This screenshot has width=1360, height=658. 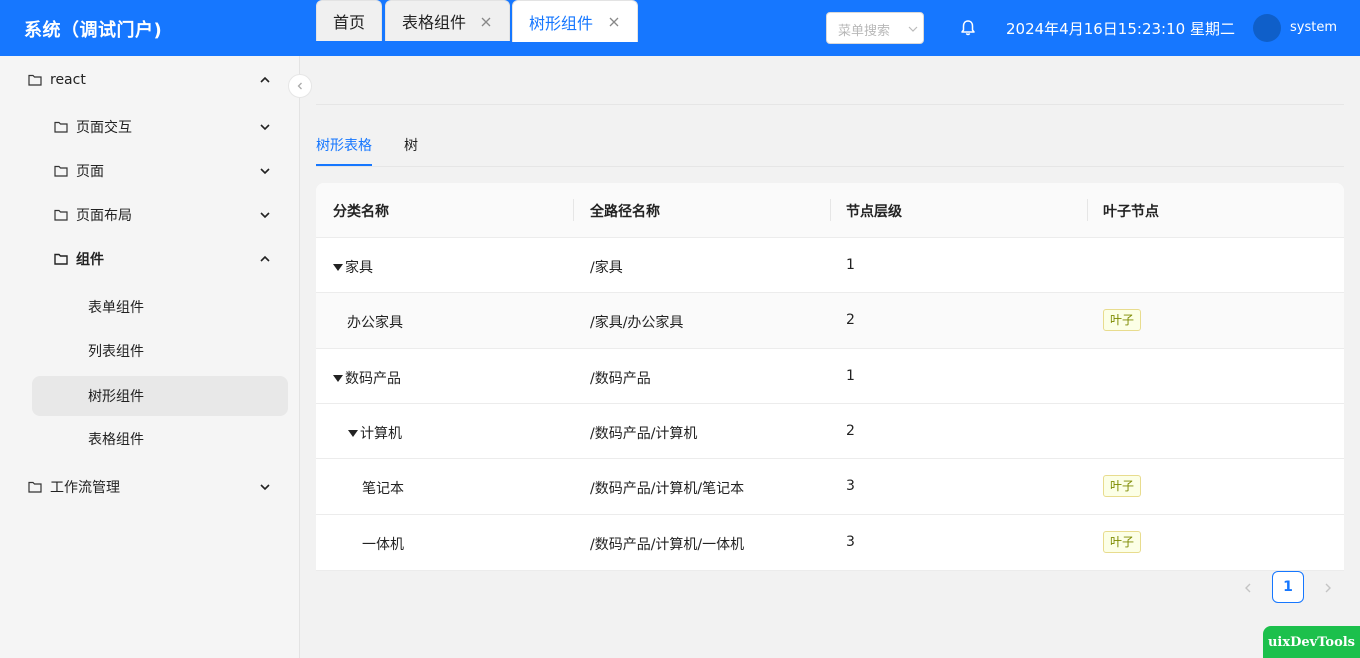 What do you see at coordinates (830, 431) in the screenshot?
I see `table-row: 计算机 /数码产品/计算机 2` at bounding box center [830, 431].